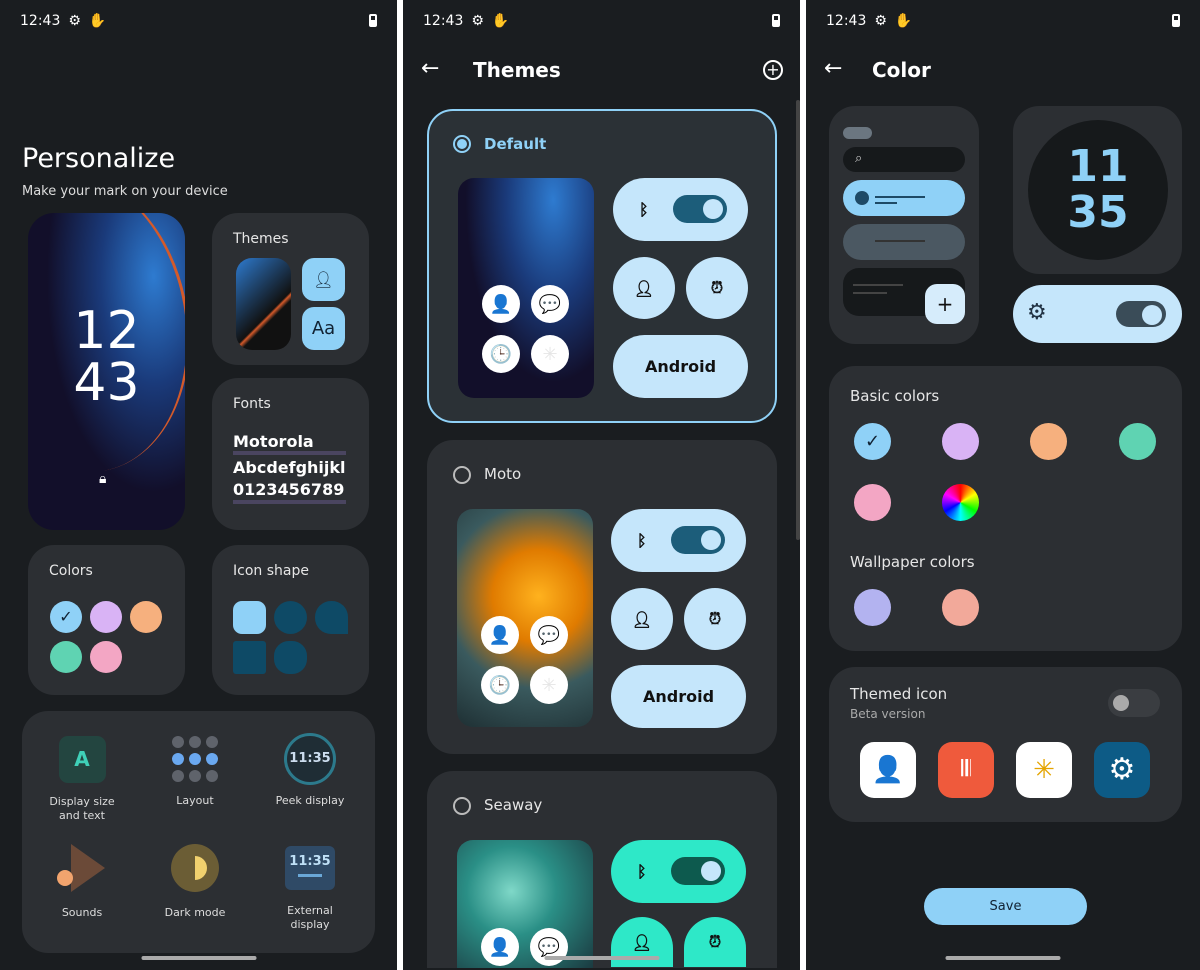 This screenshot has width=1200, height=970. I want to click on layout-button: Layout, so click(195, 772).